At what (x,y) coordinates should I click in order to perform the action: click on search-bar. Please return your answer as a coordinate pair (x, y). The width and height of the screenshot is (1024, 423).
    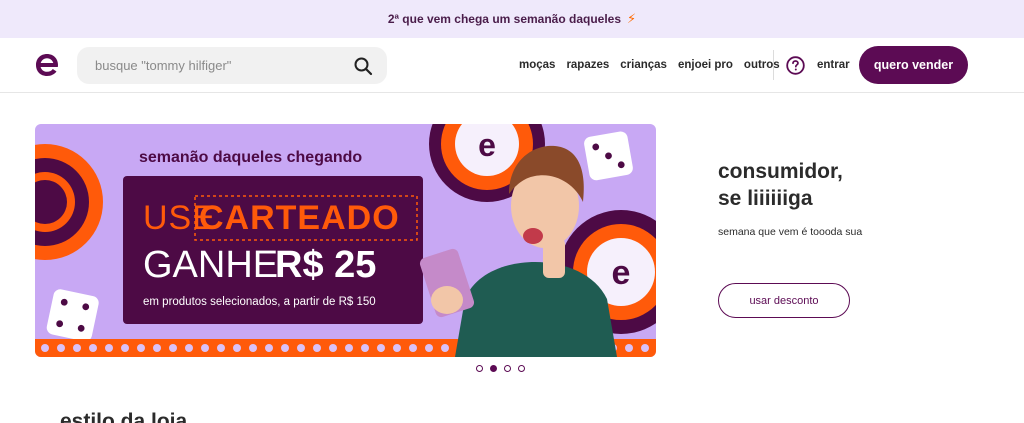
    Looking at the image, I should click on (232, 65).